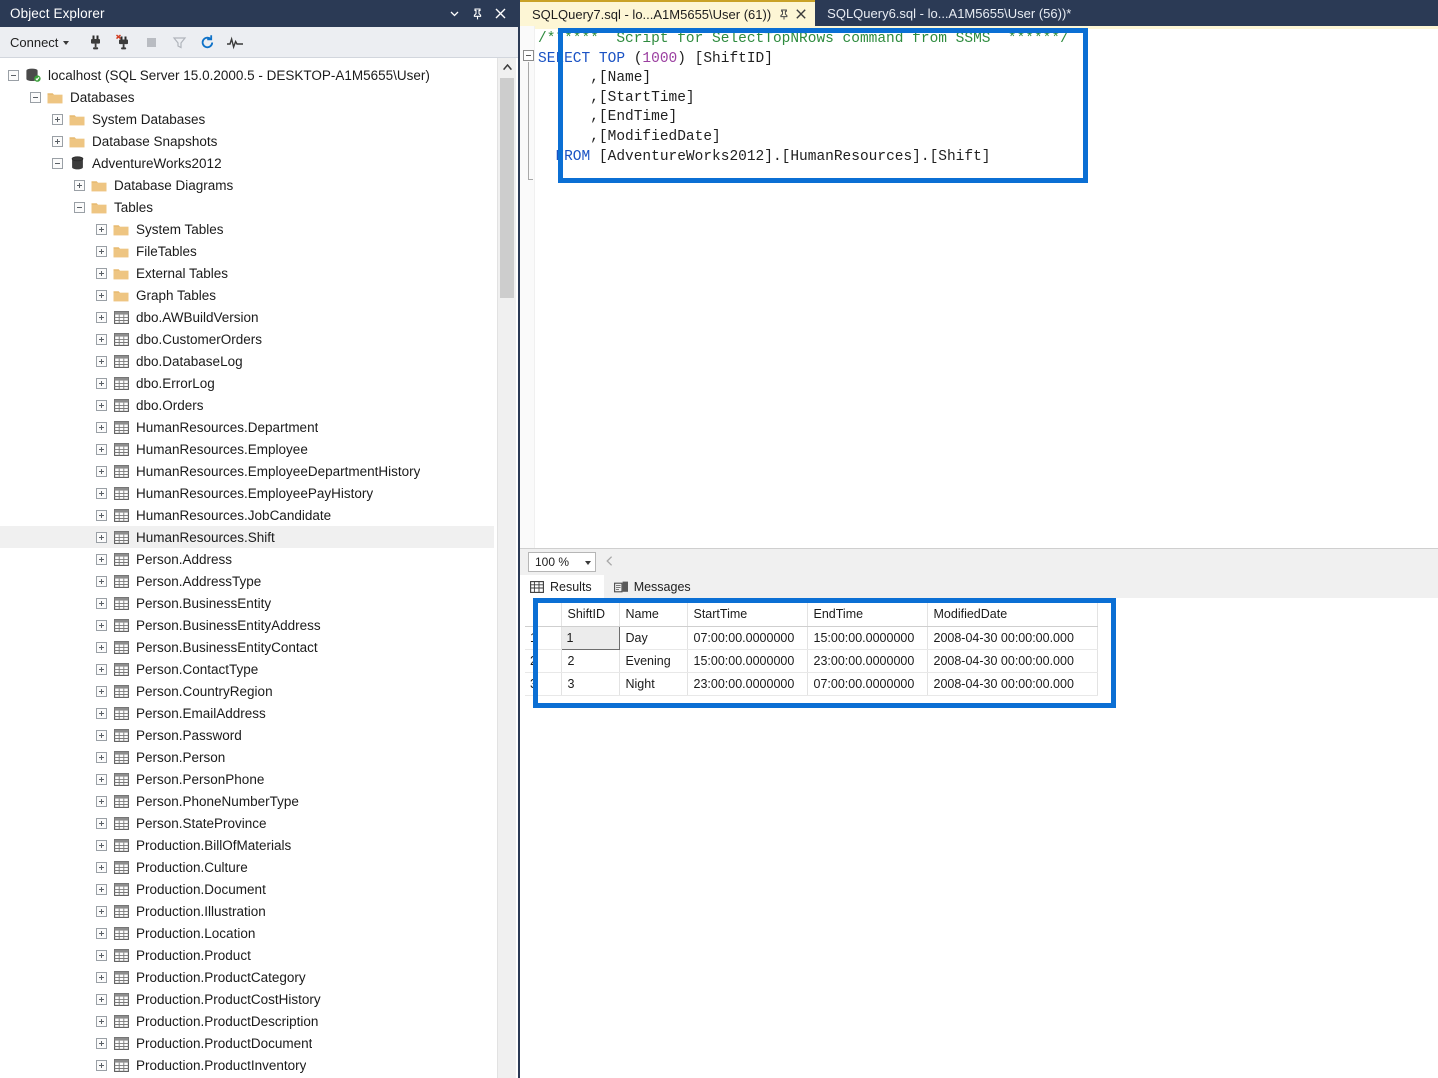 Image resolution: width=1438 pixels, height=1078 pixels. I want to click on column-header: EndTime, so click(867, 615).